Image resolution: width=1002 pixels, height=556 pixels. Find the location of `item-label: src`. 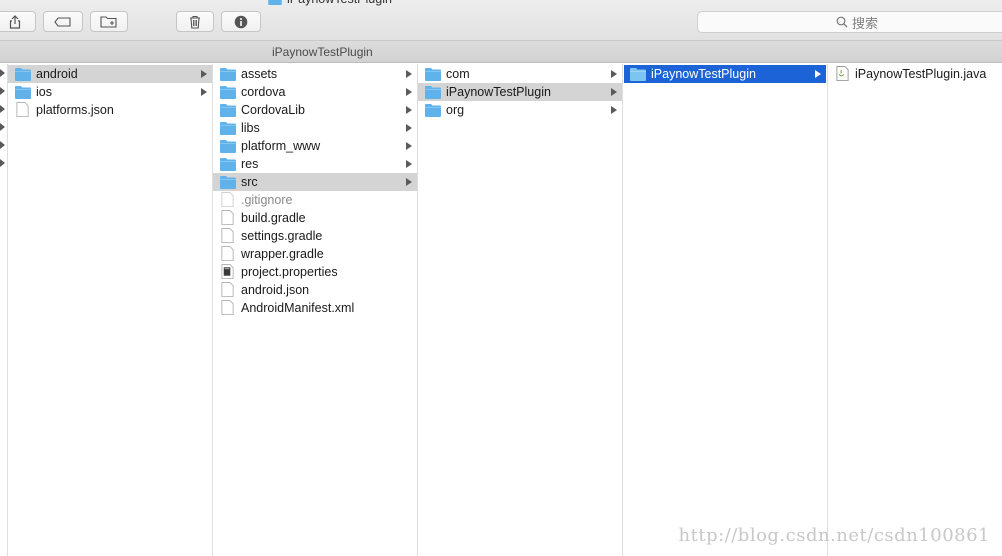

item-label: src is located at coordinates (249, 182).